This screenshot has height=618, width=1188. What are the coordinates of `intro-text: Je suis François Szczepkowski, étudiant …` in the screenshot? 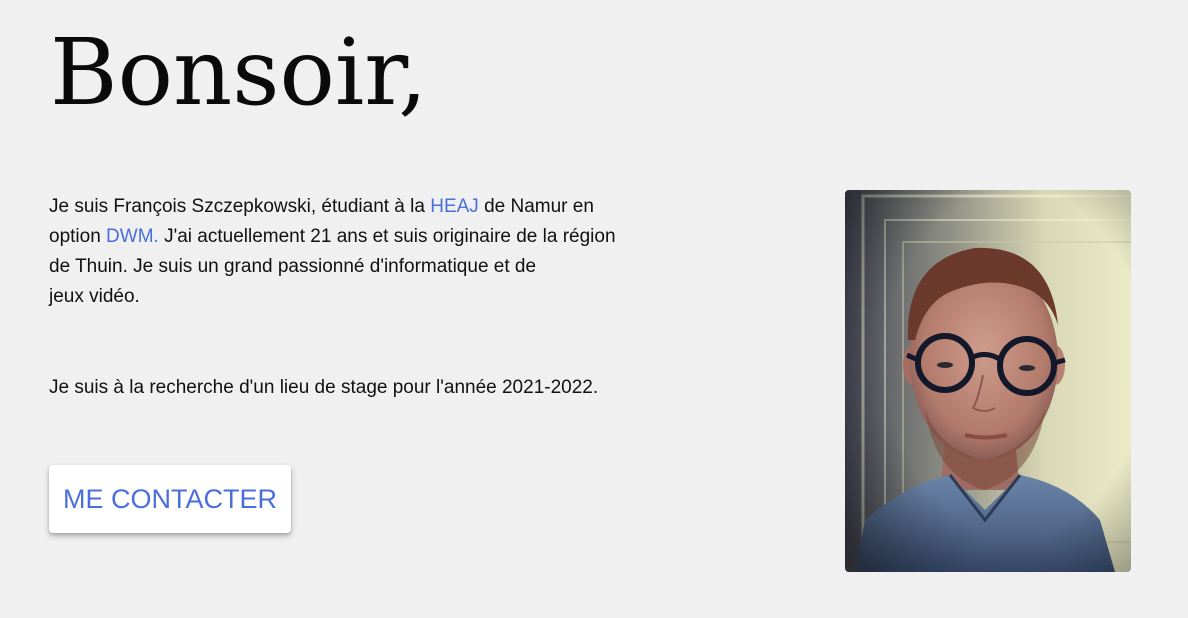 It's located at (240, 206).